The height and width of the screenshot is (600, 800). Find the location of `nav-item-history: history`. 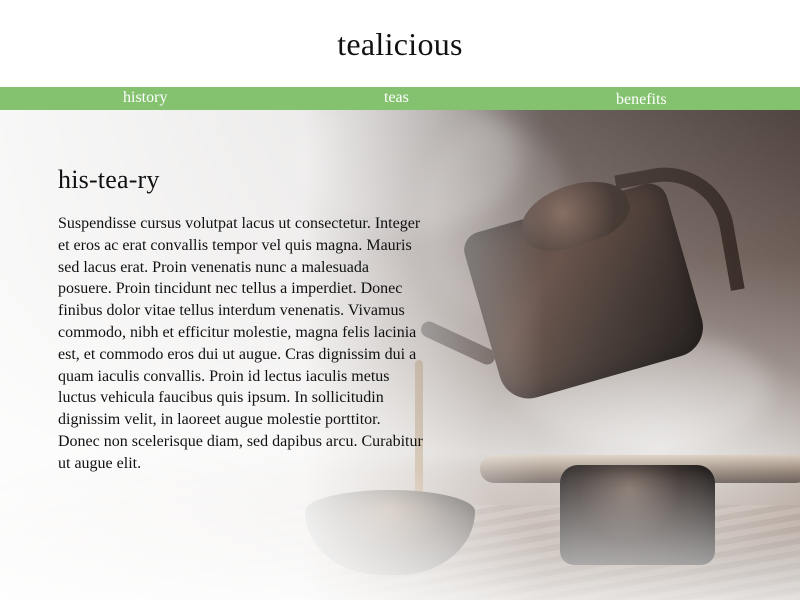

nav-item-history: history is located at coordinates (145, 98).